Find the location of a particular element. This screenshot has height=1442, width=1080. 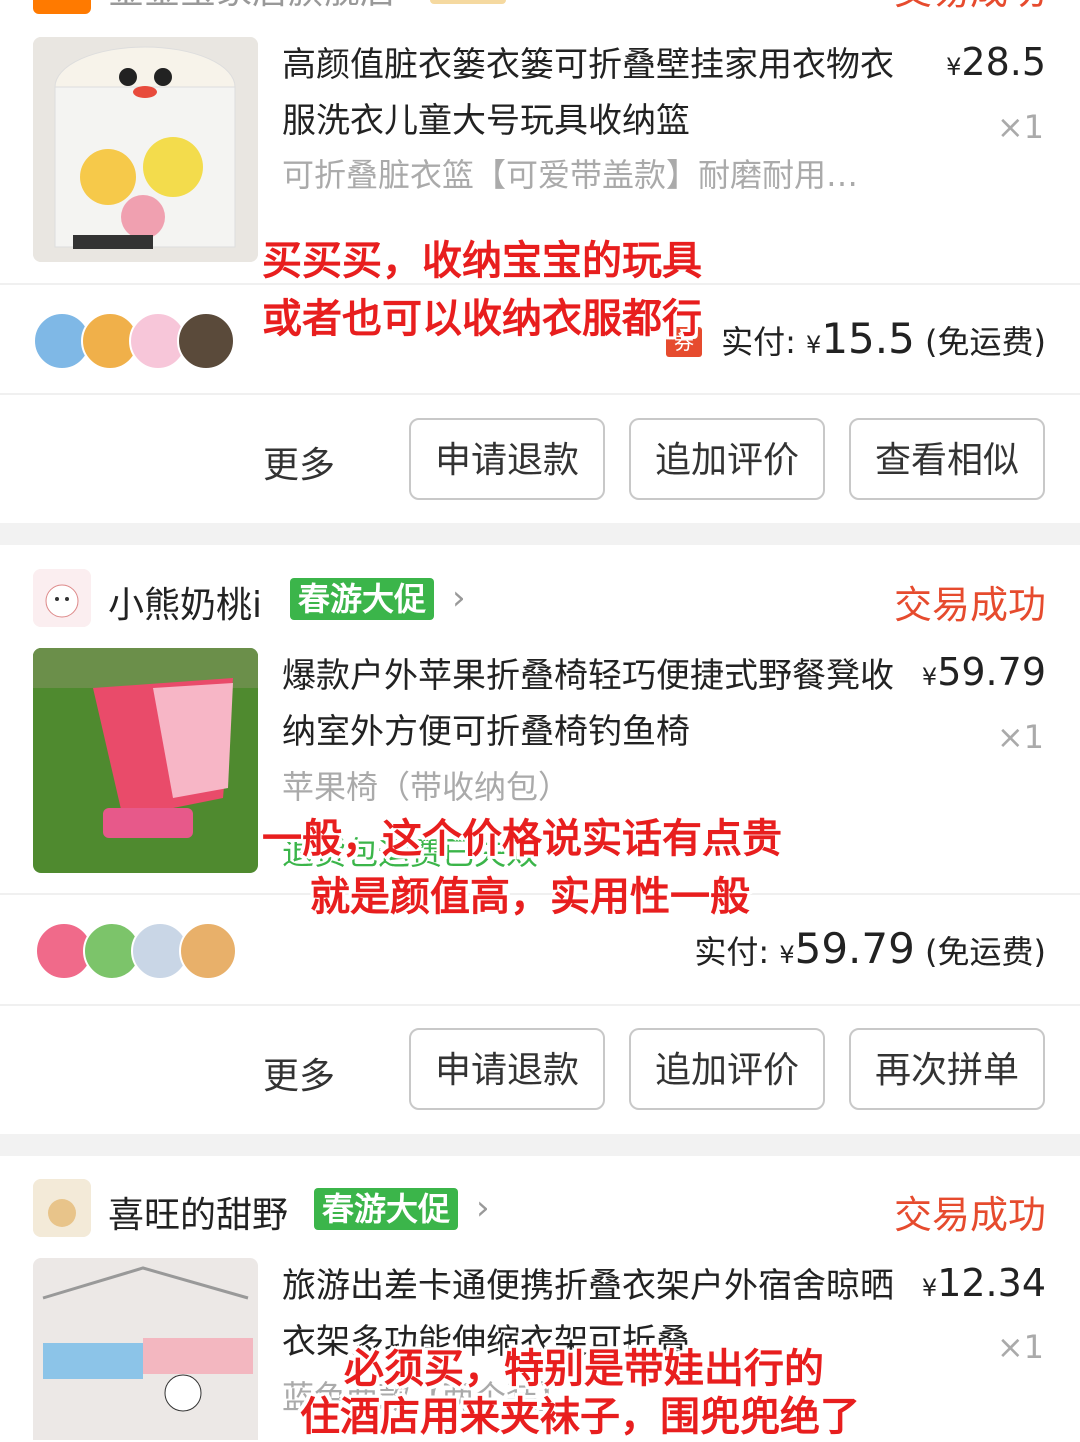

shop-header-cut: 金金宝家居旗舰店 交易成功 is located at coordinates (540, 7).